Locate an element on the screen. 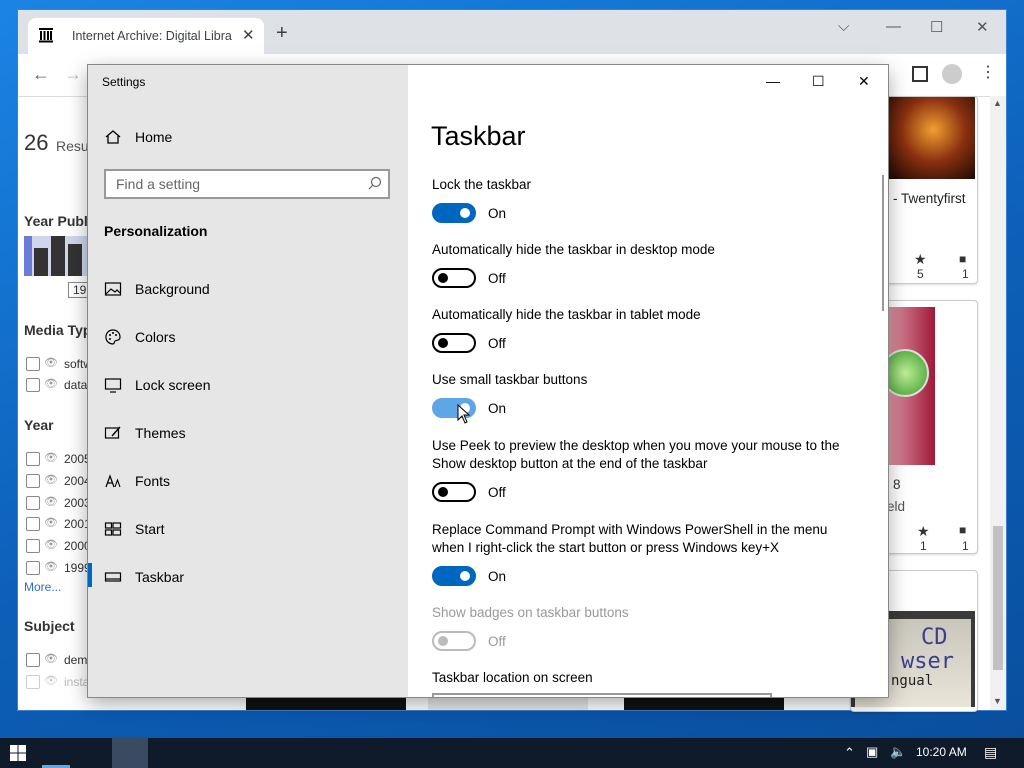 Image resolution: width=1024 pixels, height=768 pixels. card-subtitle: eld is located at coordinates (896, 506).